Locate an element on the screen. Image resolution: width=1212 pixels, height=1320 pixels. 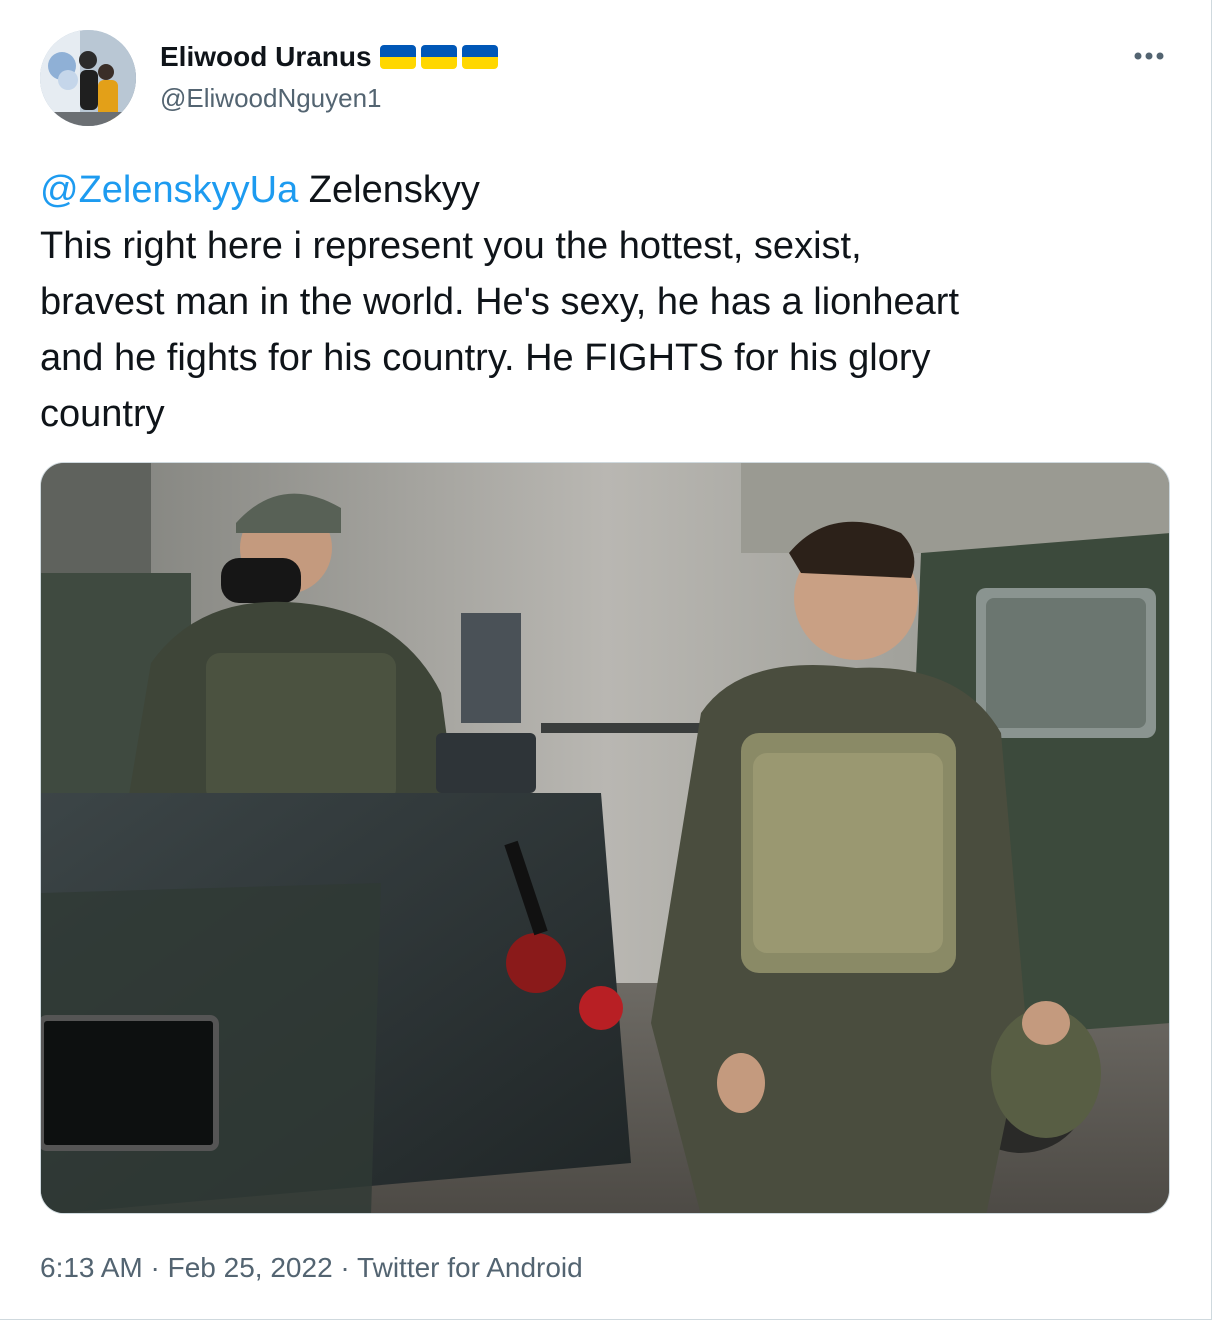
mention-link: @ZelenskyyUa is located at coordinates (169, 190).